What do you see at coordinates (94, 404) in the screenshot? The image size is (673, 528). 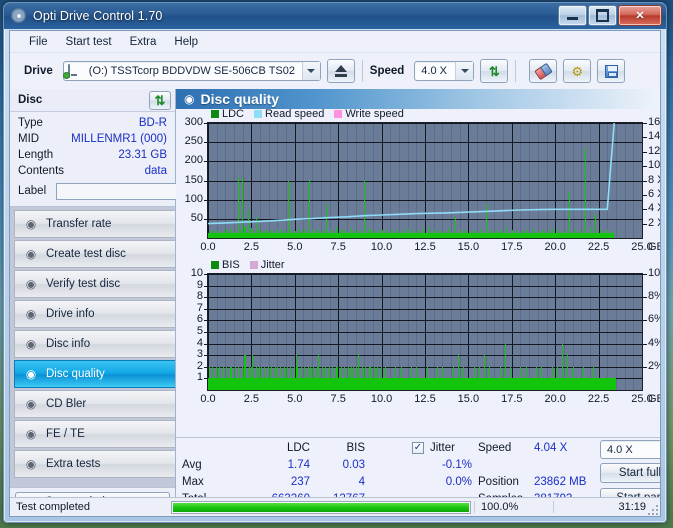 I see `sidebar-item-cd-bler: ◉ CD Bler` at bounding box center [94, 404].